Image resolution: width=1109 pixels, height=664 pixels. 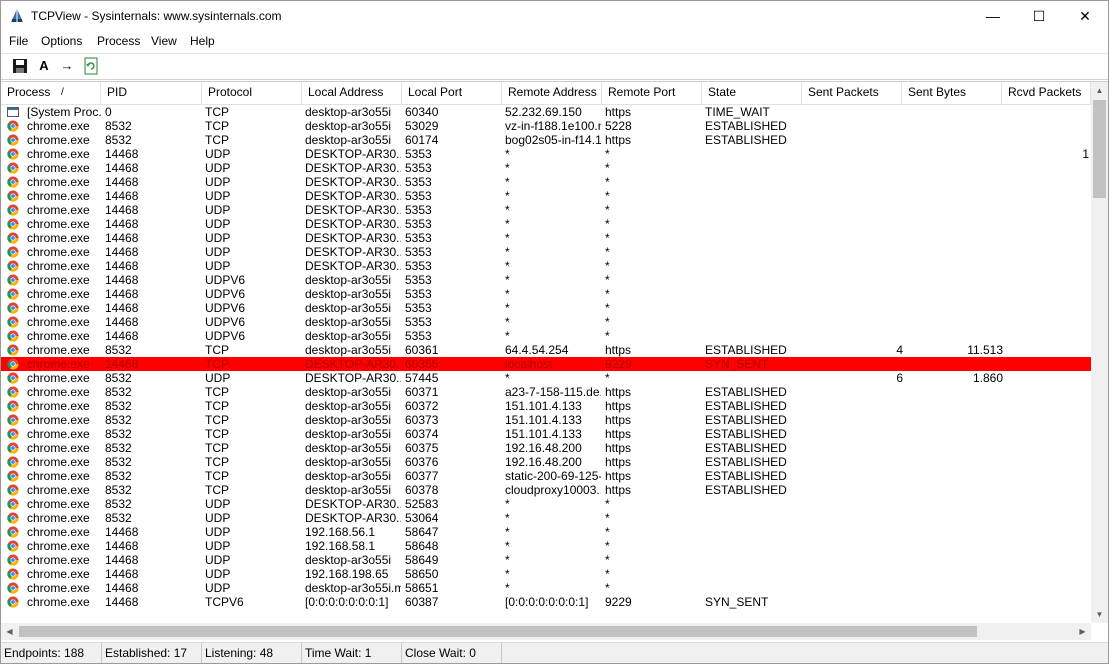 What do you see at coordinates (44, 66) in the screenshot?
I see `font-icon: A` at bounding box center [44, 66].